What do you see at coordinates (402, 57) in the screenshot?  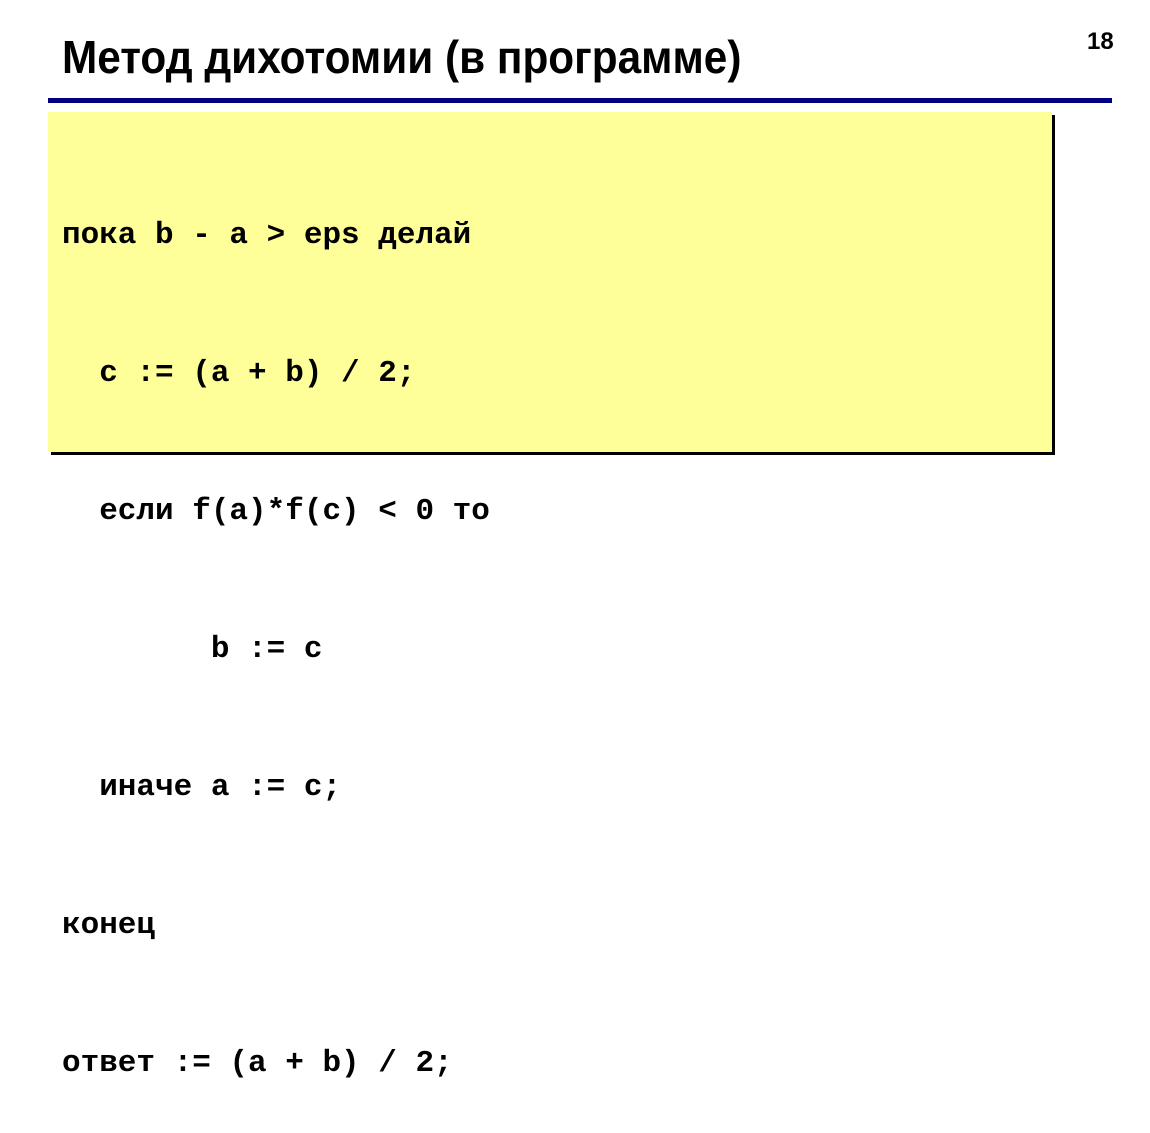 I see `slide-title: Метод дихотомии (в программе)` at bounding box center [402, 57].